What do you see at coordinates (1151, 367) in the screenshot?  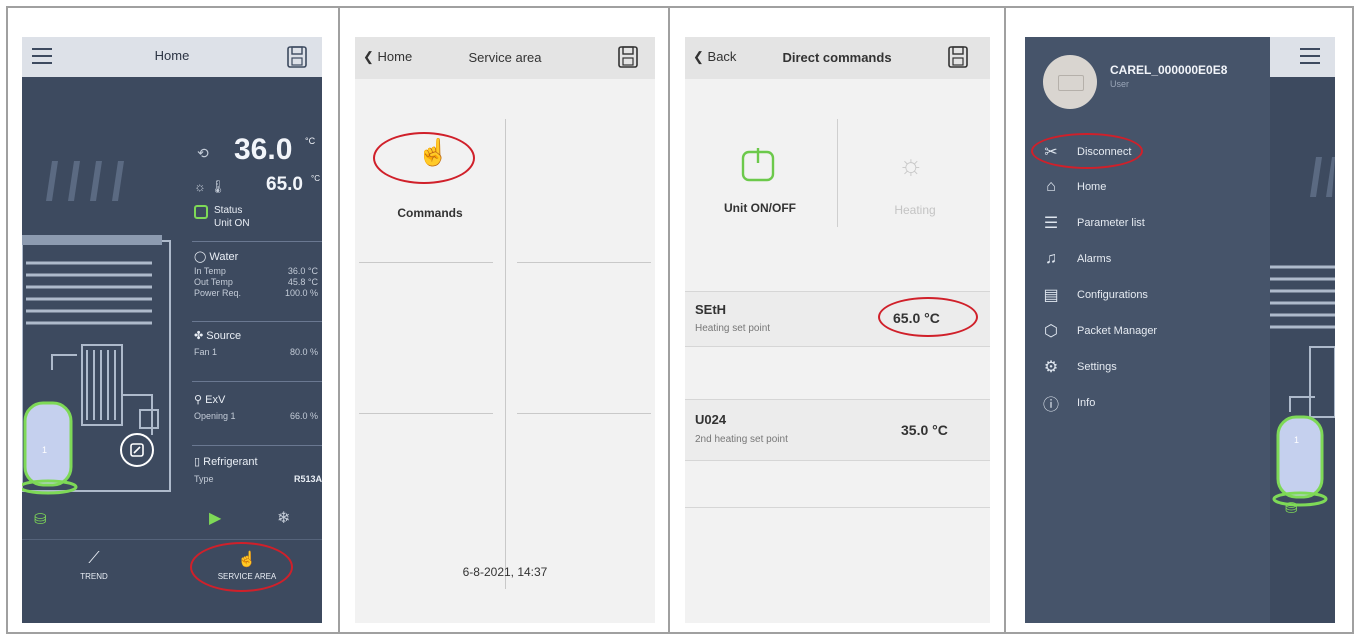 I see `menu-item-settings: ⚙ Settings` at bounding box center [1151, 367].